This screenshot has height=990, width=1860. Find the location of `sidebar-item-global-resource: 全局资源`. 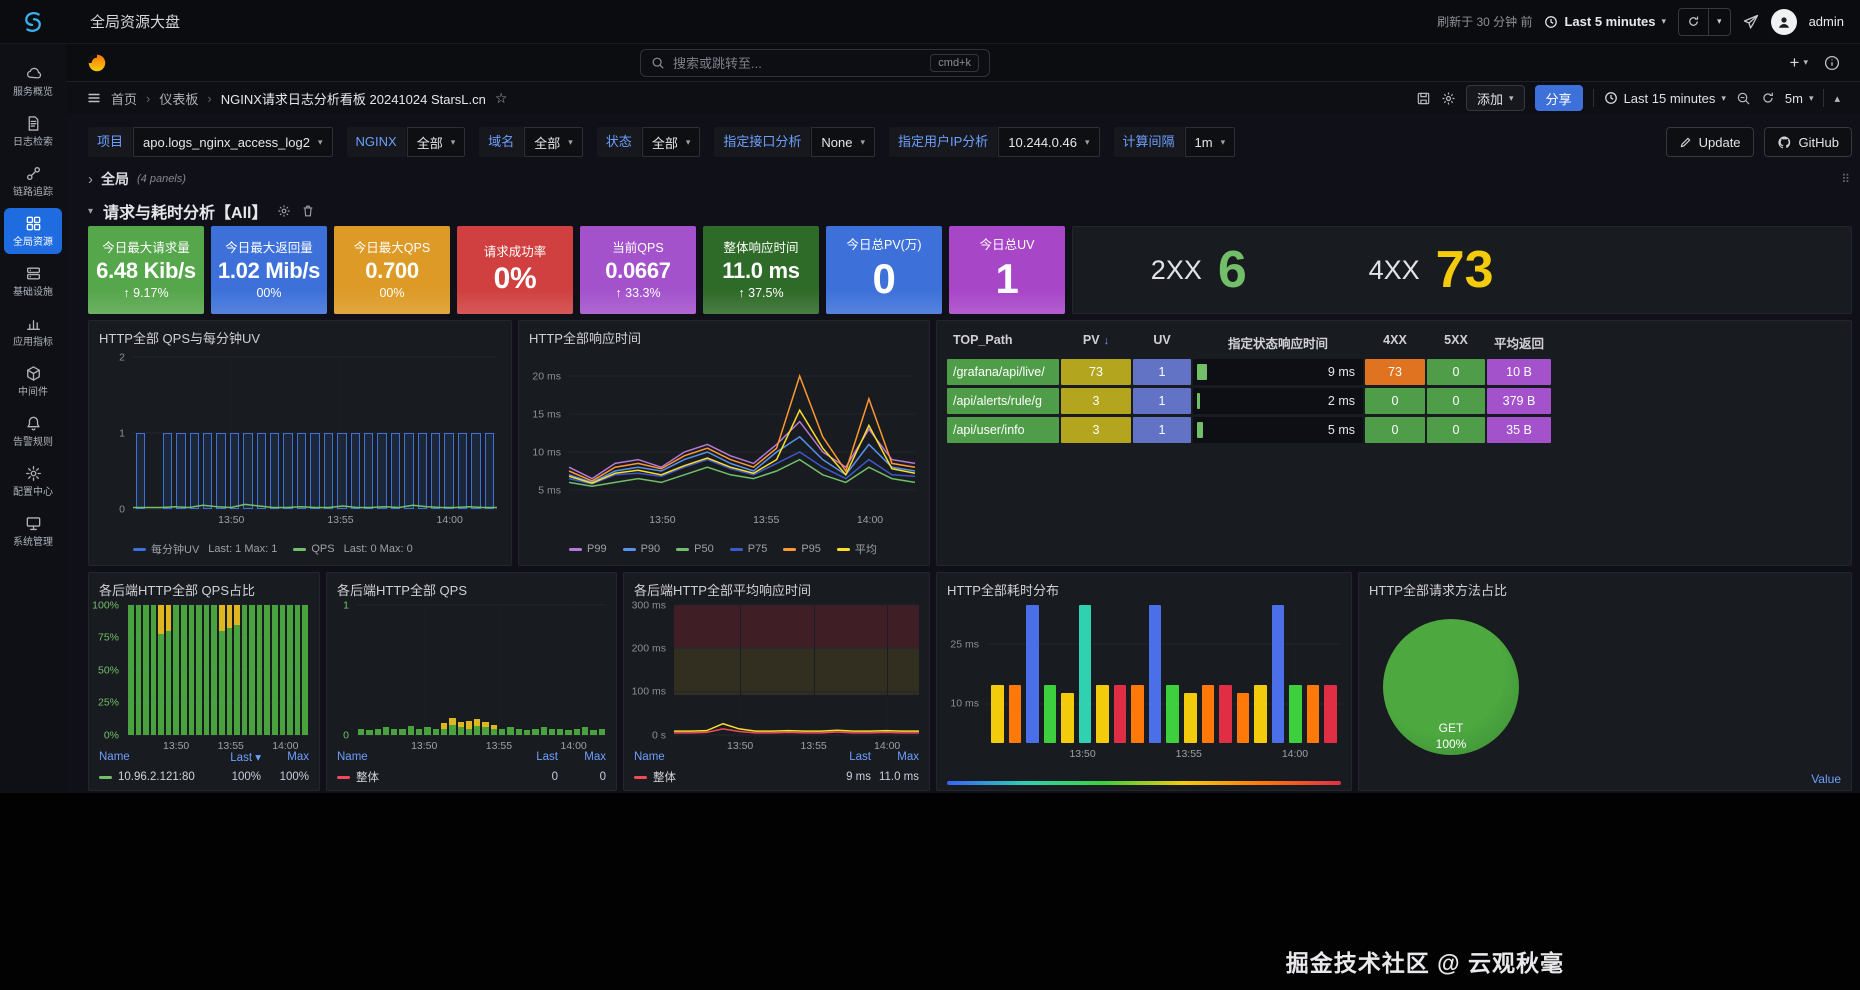

sidebar-item-global-resource: 全局资源 is located at coordinates (33, 231).